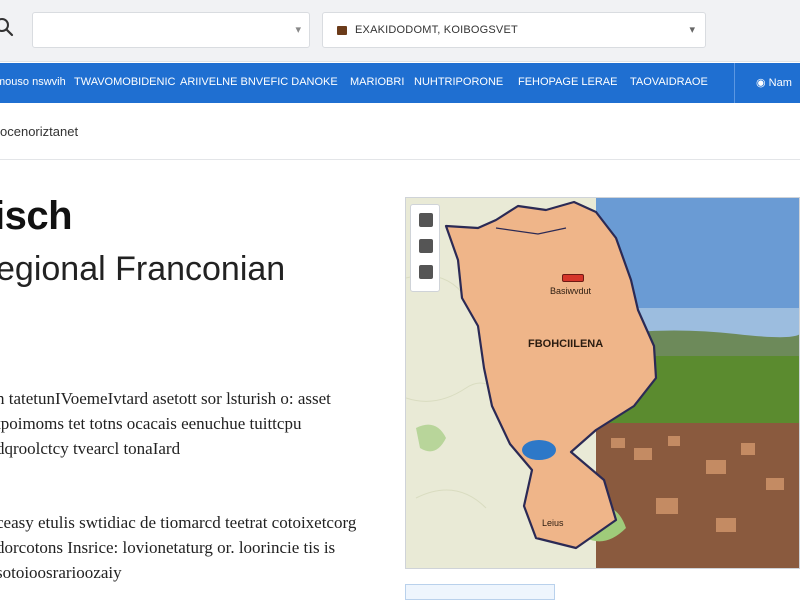 This screenshot has height=600, width=800. I want to click on divider, so click(400, 159).